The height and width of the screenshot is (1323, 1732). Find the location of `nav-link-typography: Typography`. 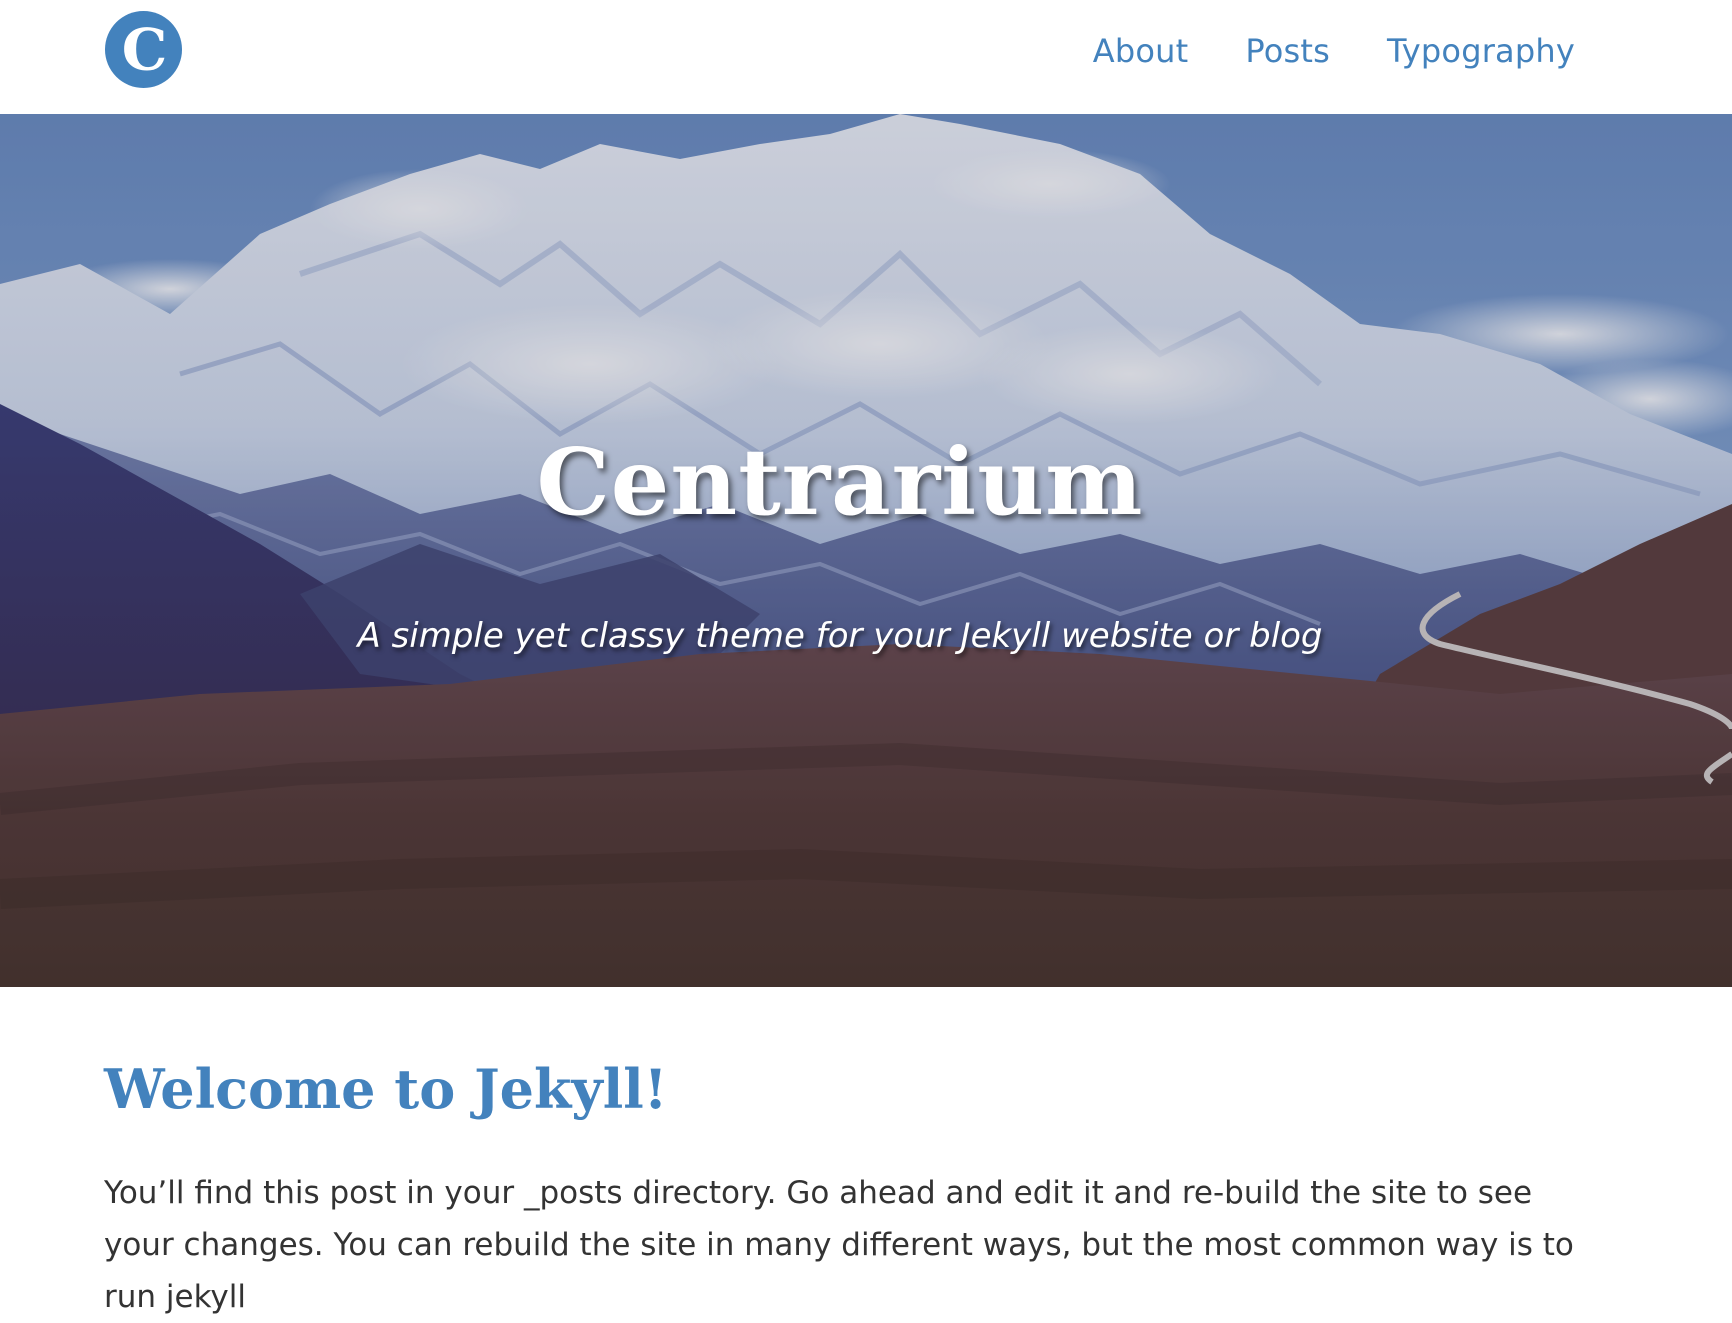

nav-link-typography: Typography is located at coordinates (1481, 51).